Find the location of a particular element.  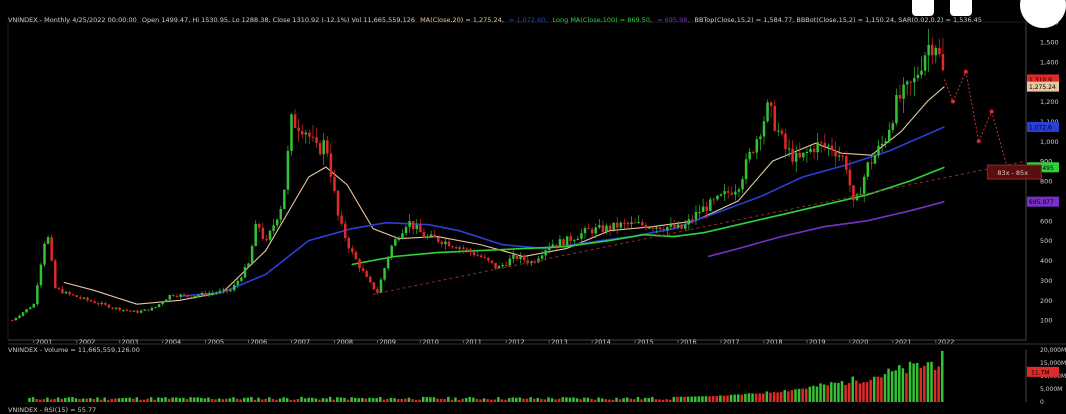

volume-tick-label: 15,000M is located at coordinates (1053, 363).